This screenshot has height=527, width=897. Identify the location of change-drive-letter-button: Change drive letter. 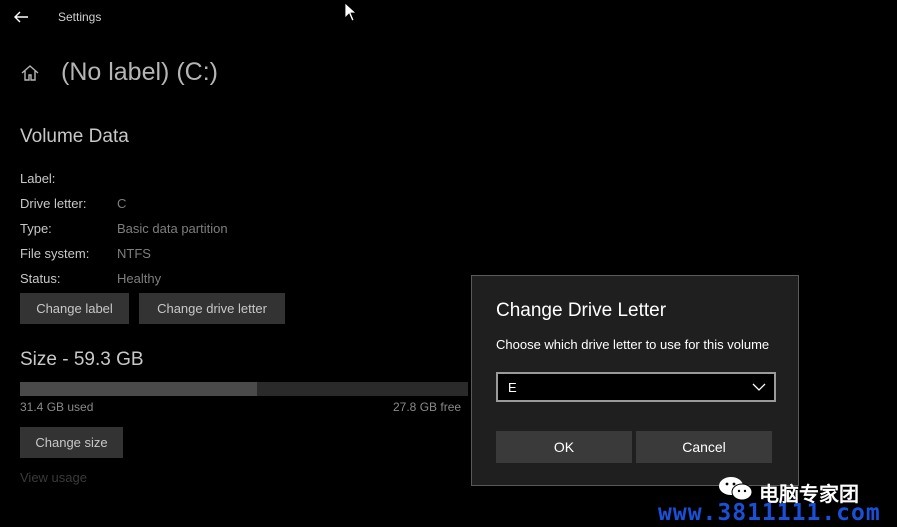
(212, 308).